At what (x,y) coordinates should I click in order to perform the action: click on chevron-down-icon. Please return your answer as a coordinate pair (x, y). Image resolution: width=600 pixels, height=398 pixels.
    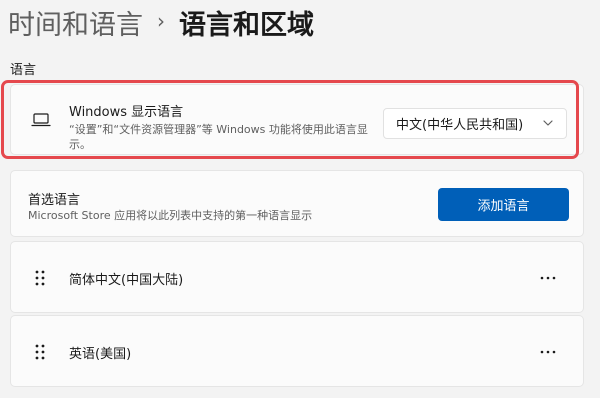
    Looking at the image, I should click on (548, 123).